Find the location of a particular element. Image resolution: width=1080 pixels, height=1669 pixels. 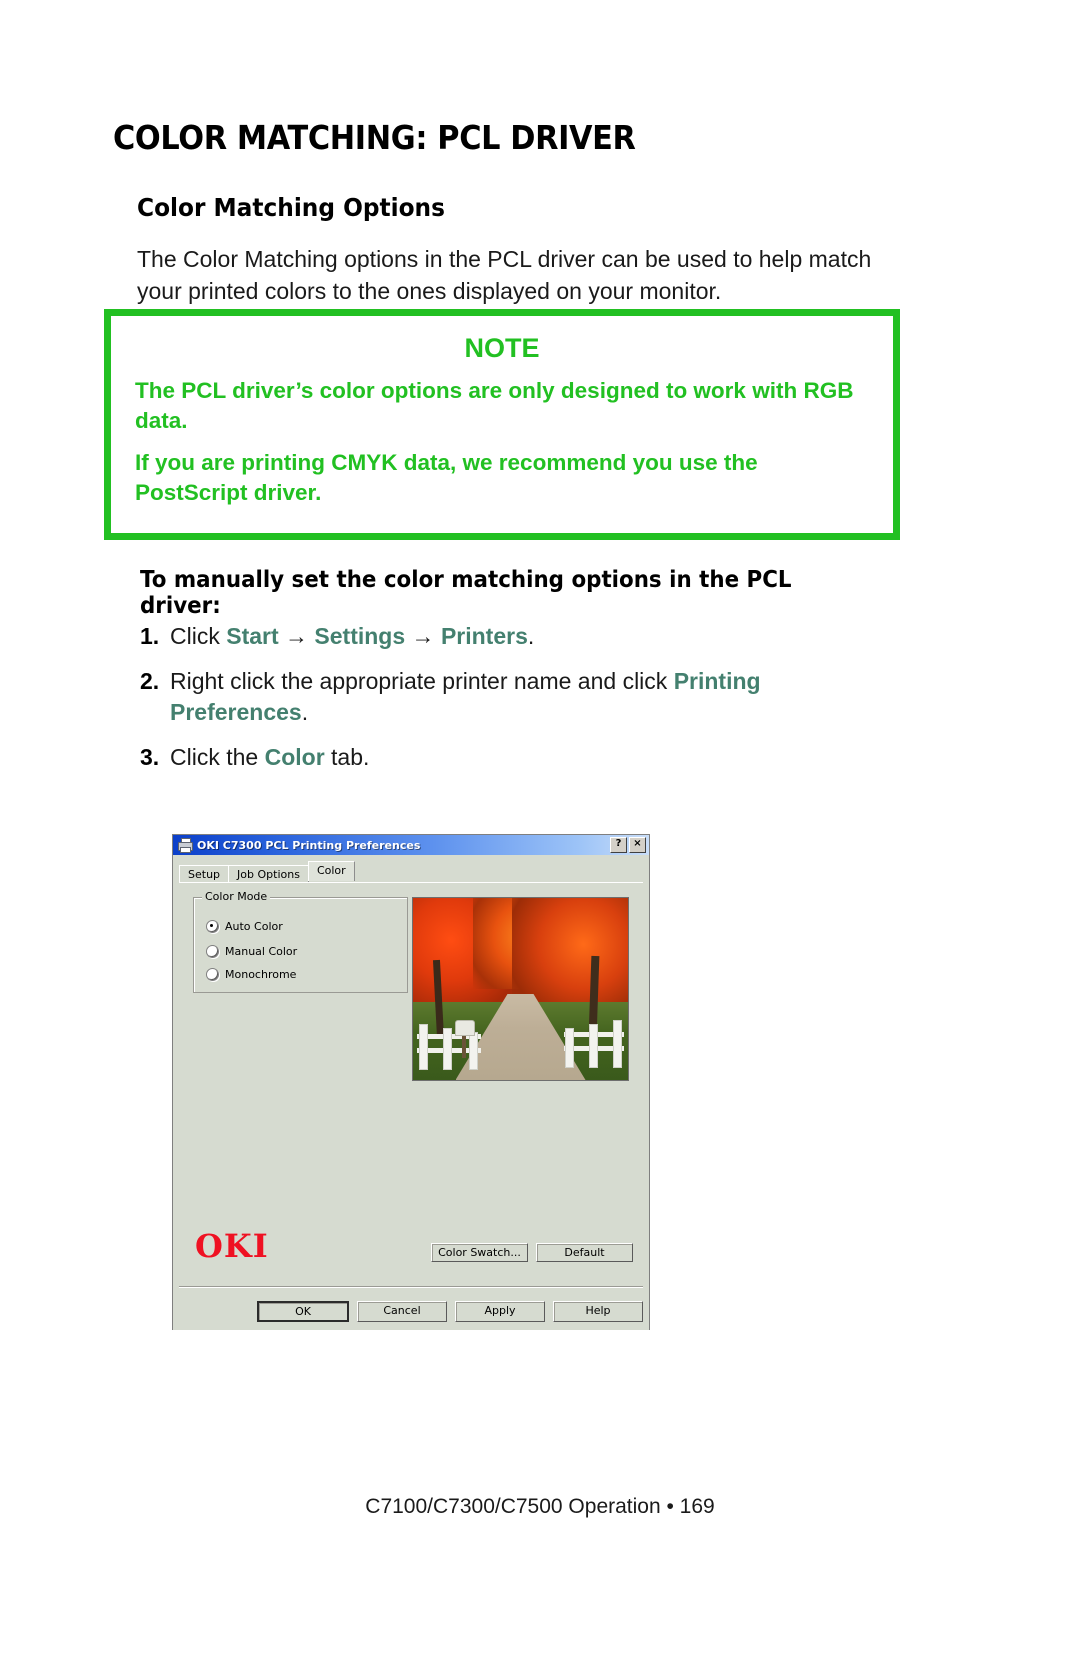

step-text-fragment: Click is located at coordinates (198, 636).